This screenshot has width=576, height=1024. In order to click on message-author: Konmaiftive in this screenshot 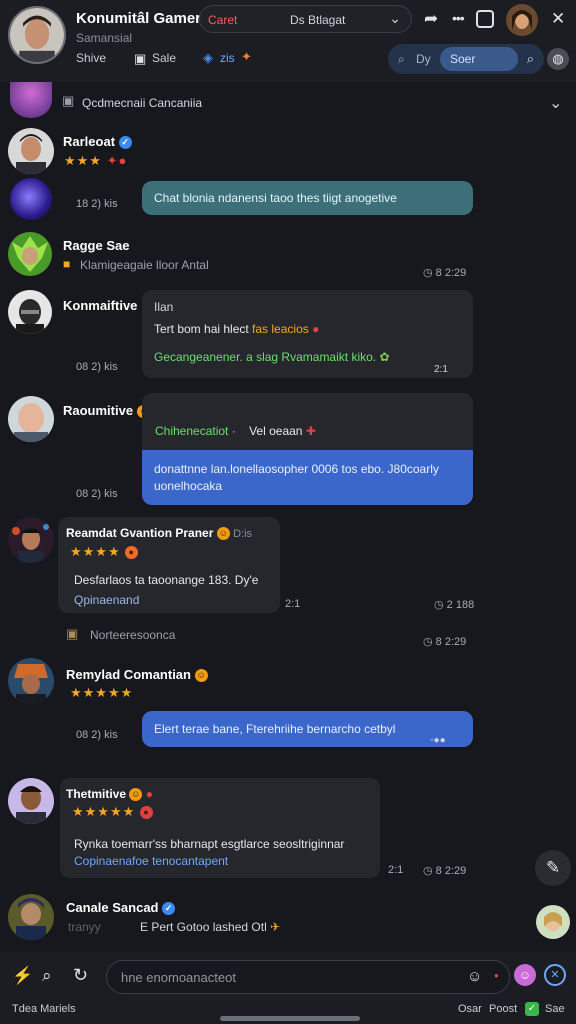, I will do `click(100, 305)`.